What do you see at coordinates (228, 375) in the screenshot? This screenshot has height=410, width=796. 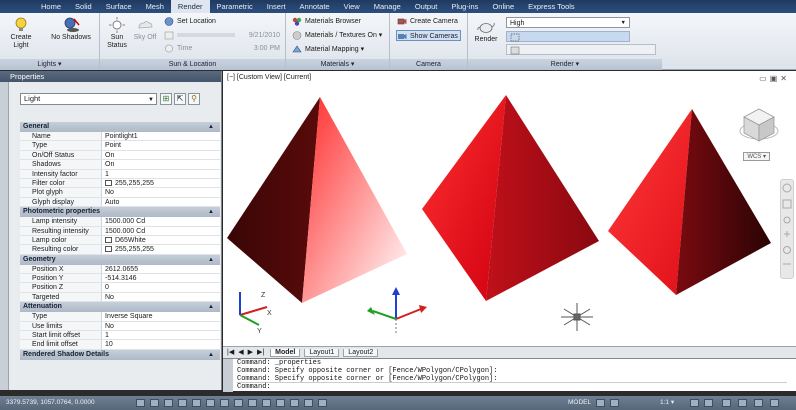 I see `command-window-handle` at bounding box center [228, 375].